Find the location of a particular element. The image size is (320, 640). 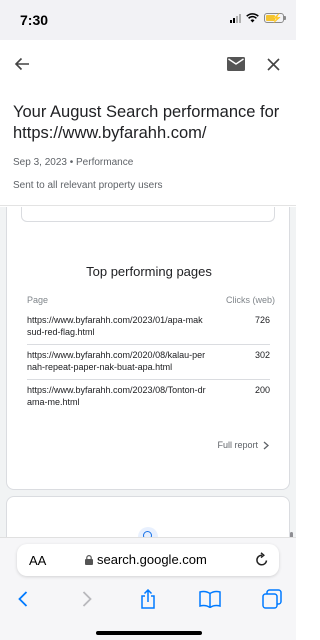

mail-icon is located at coordinates (236, 64).